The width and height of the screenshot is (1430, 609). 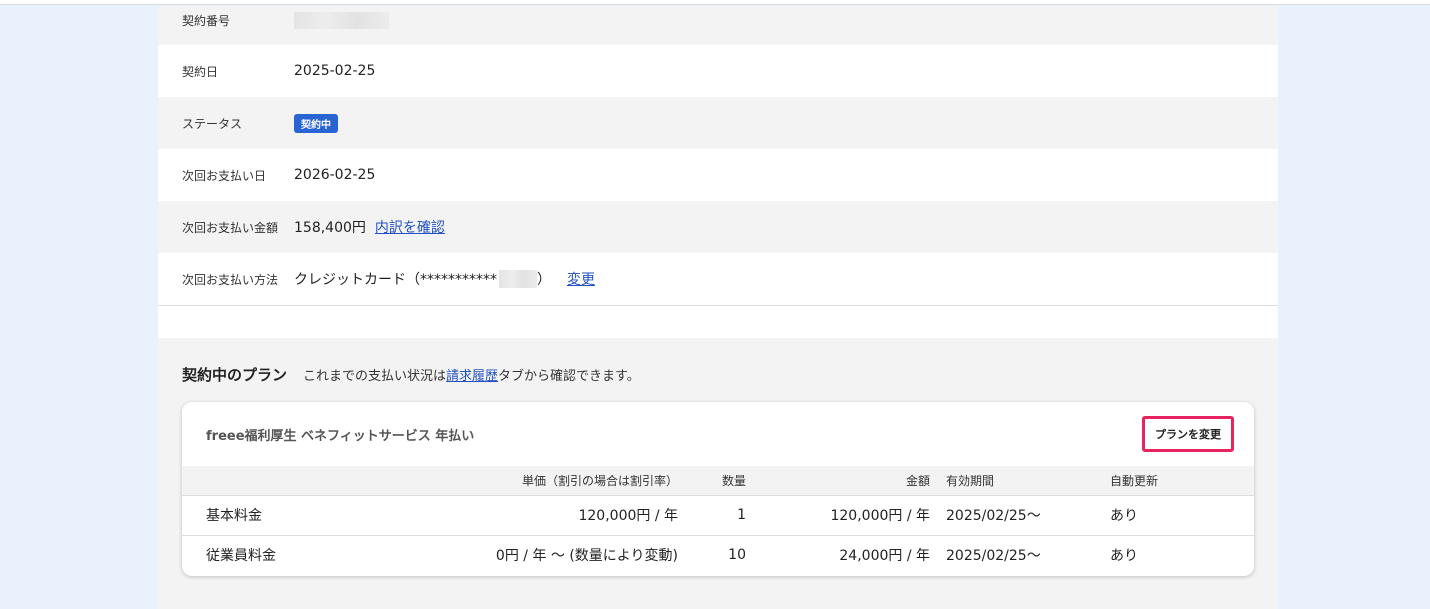 I want to click on contract-number-masked, so click(x=341, y=20).